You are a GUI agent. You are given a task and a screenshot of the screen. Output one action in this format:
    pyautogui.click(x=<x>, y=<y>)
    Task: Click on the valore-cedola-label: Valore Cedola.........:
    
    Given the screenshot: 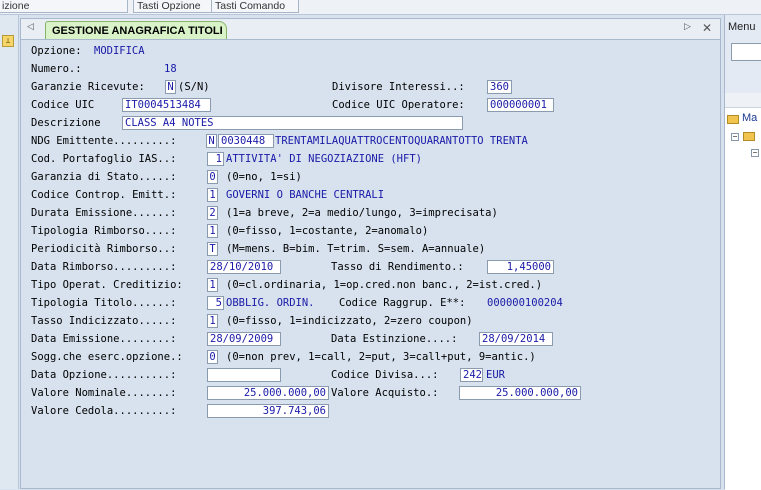 What is the action you would take?
    pyautogui.click(x=104, y=411)
    